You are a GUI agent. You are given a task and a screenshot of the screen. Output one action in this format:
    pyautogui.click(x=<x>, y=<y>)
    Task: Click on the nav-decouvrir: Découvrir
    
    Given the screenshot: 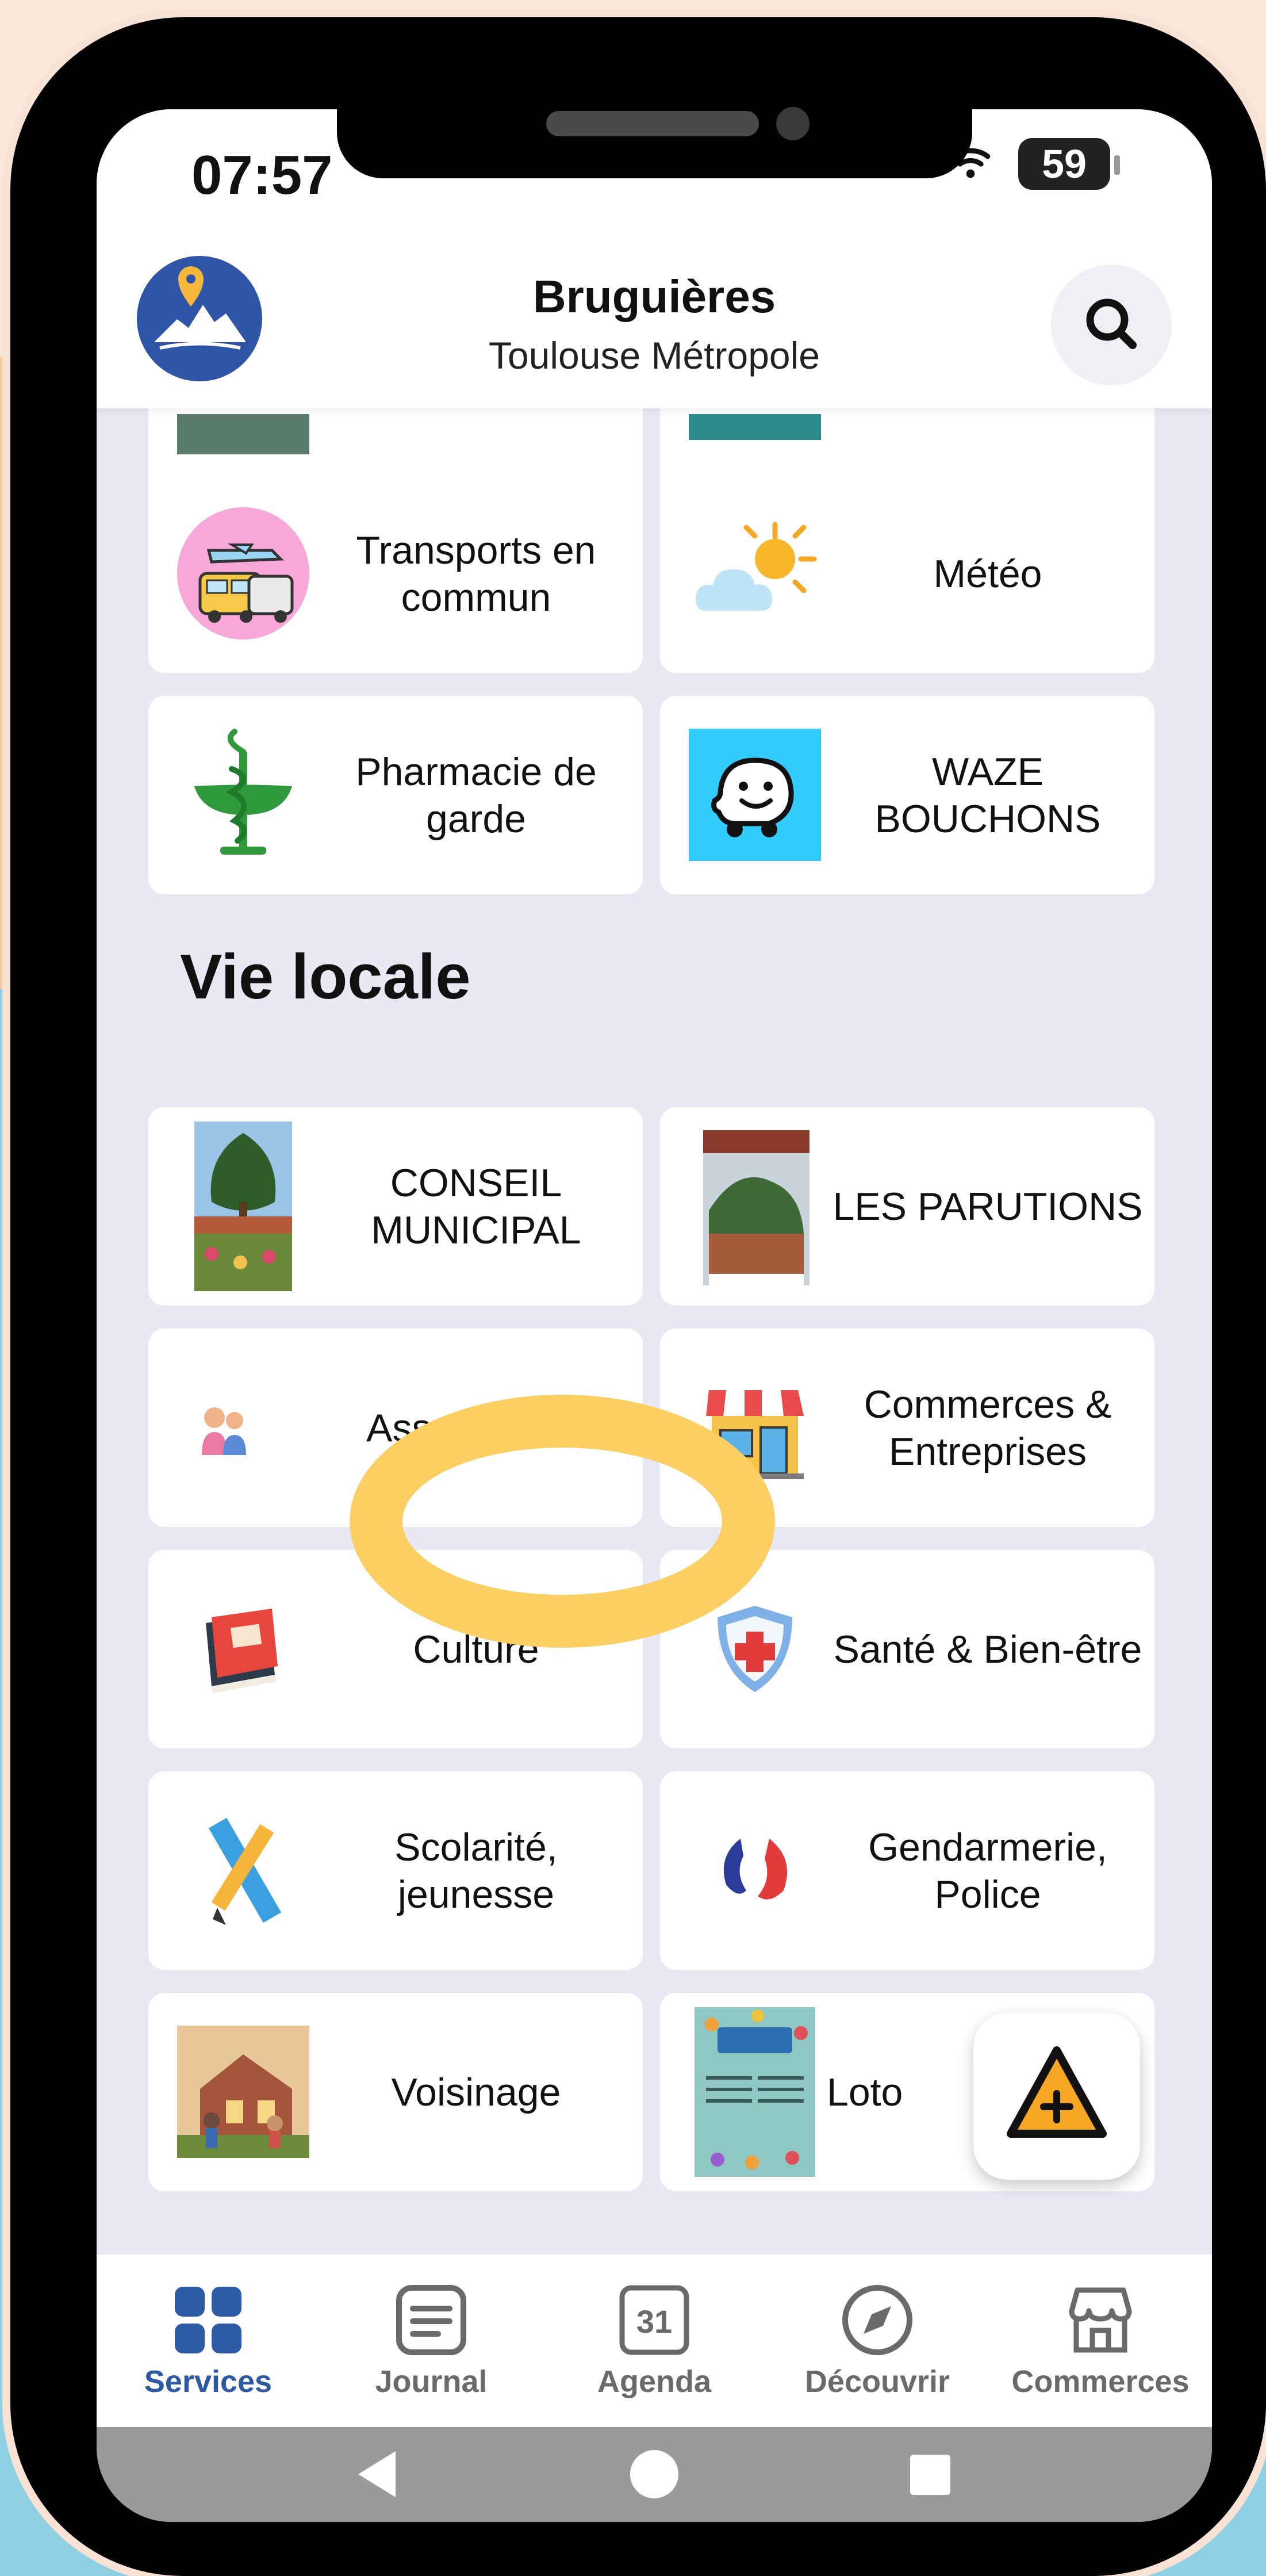 What is the action you would take?
    pyautogui.click(x=878, y=2341)
    